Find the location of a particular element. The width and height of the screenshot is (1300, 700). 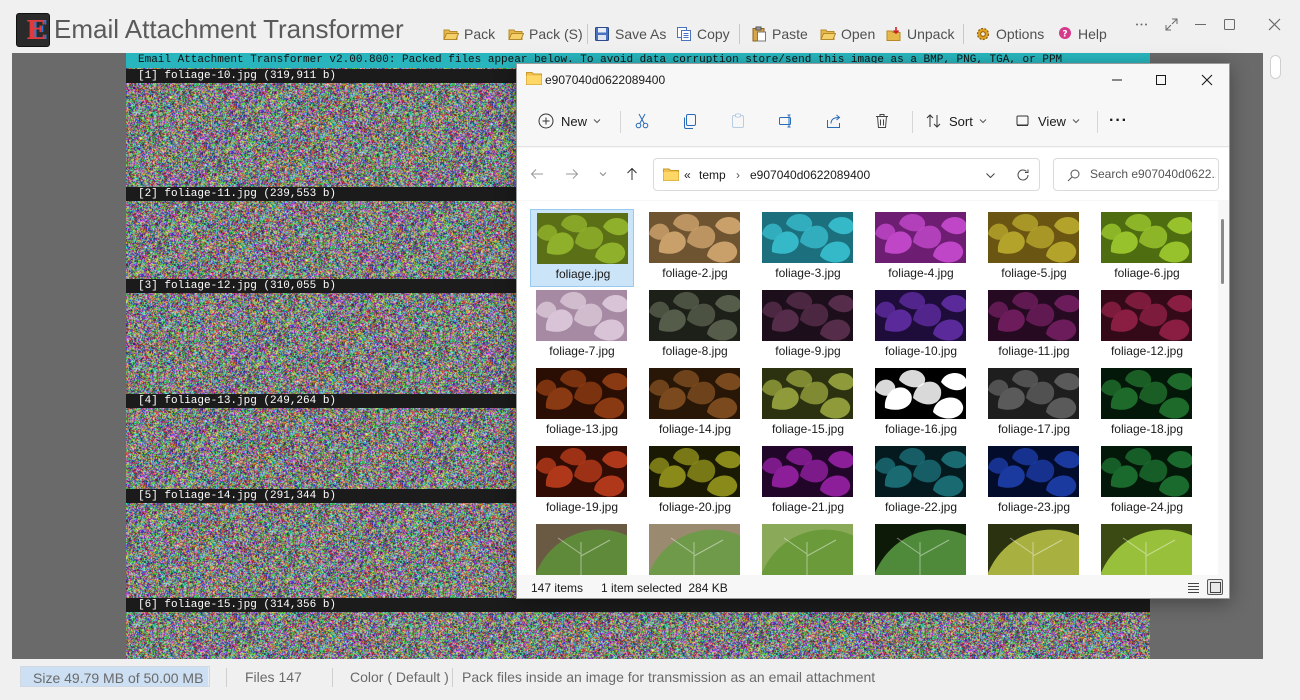

copy-icon is located at coordinates (684, 34).